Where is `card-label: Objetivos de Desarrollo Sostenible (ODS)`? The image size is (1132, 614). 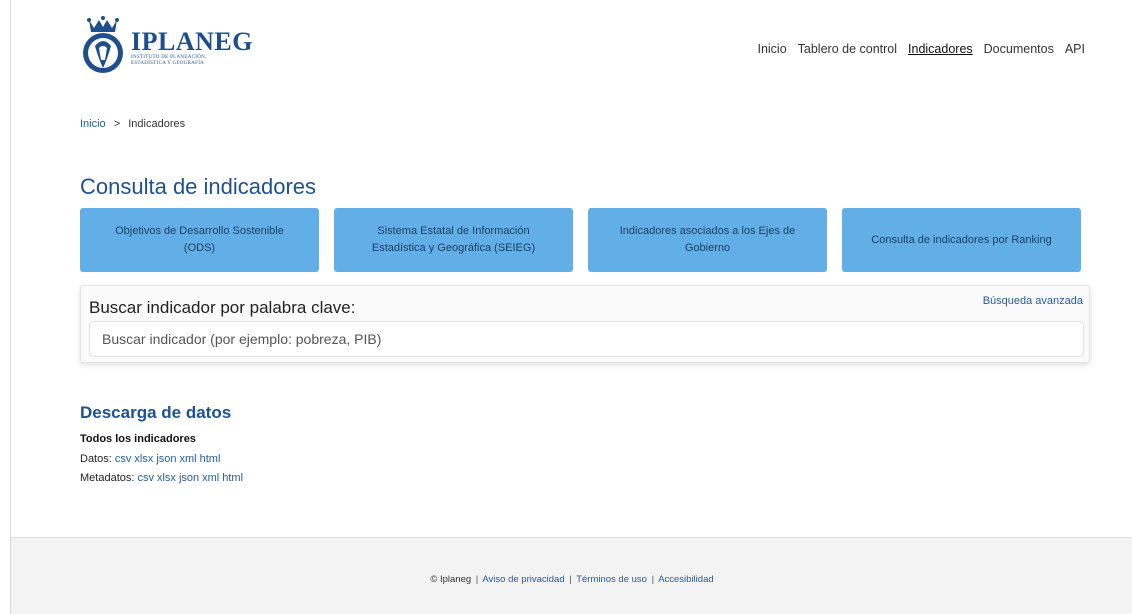 card-label: Objetivos de Desarrollo Sostenible (ODS) is located at coordinates (199, 239).